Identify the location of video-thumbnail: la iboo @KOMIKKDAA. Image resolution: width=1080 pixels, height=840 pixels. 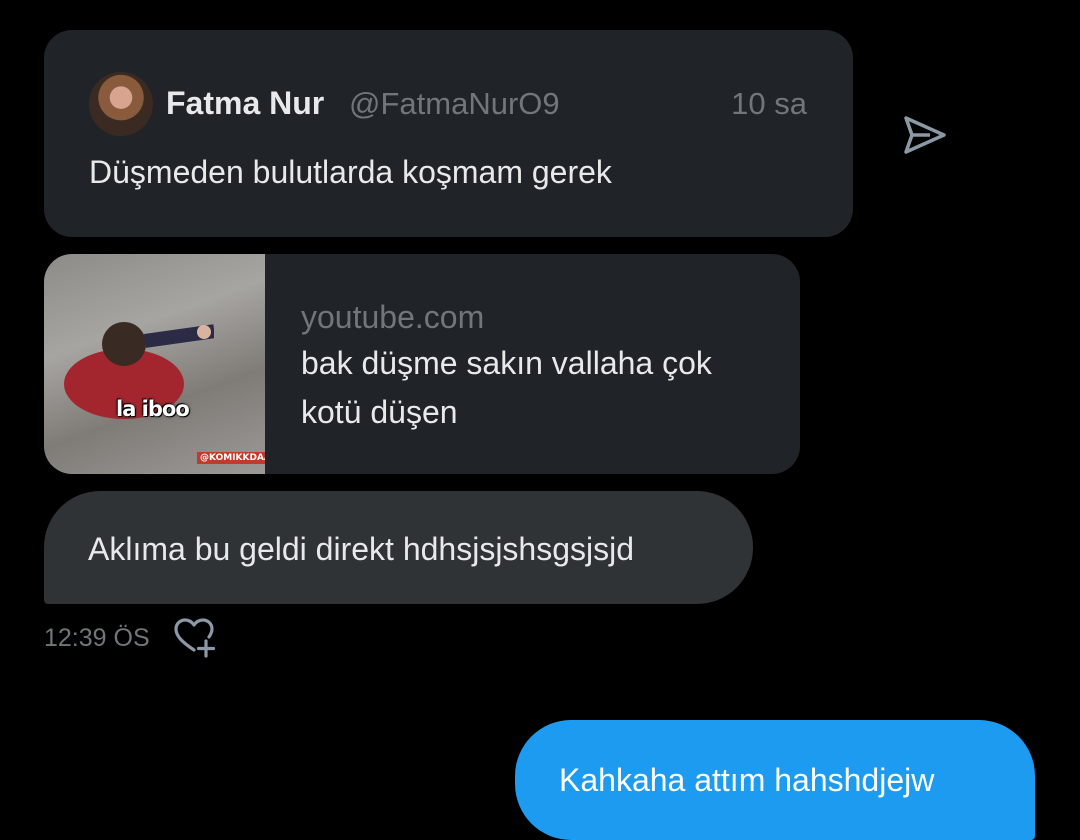
(154, 364).